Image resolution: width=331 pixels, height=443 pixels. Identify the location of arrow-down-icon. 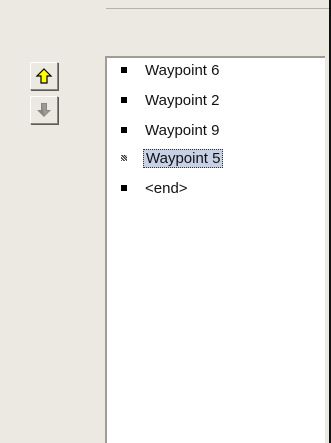
(44, 110).